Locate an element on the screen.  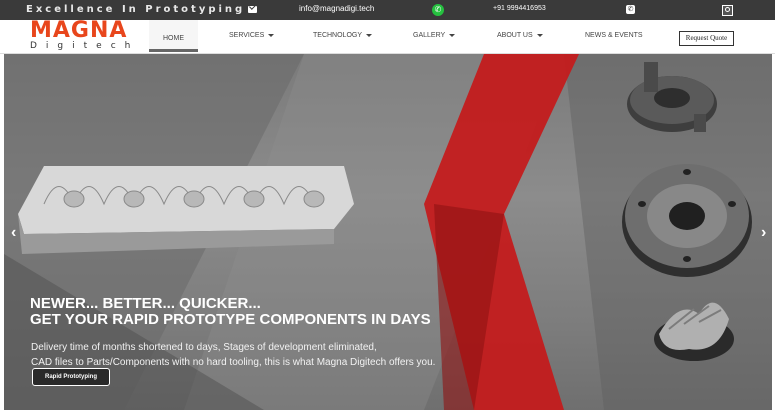
mail-icon is located at coordinates (252, 9).